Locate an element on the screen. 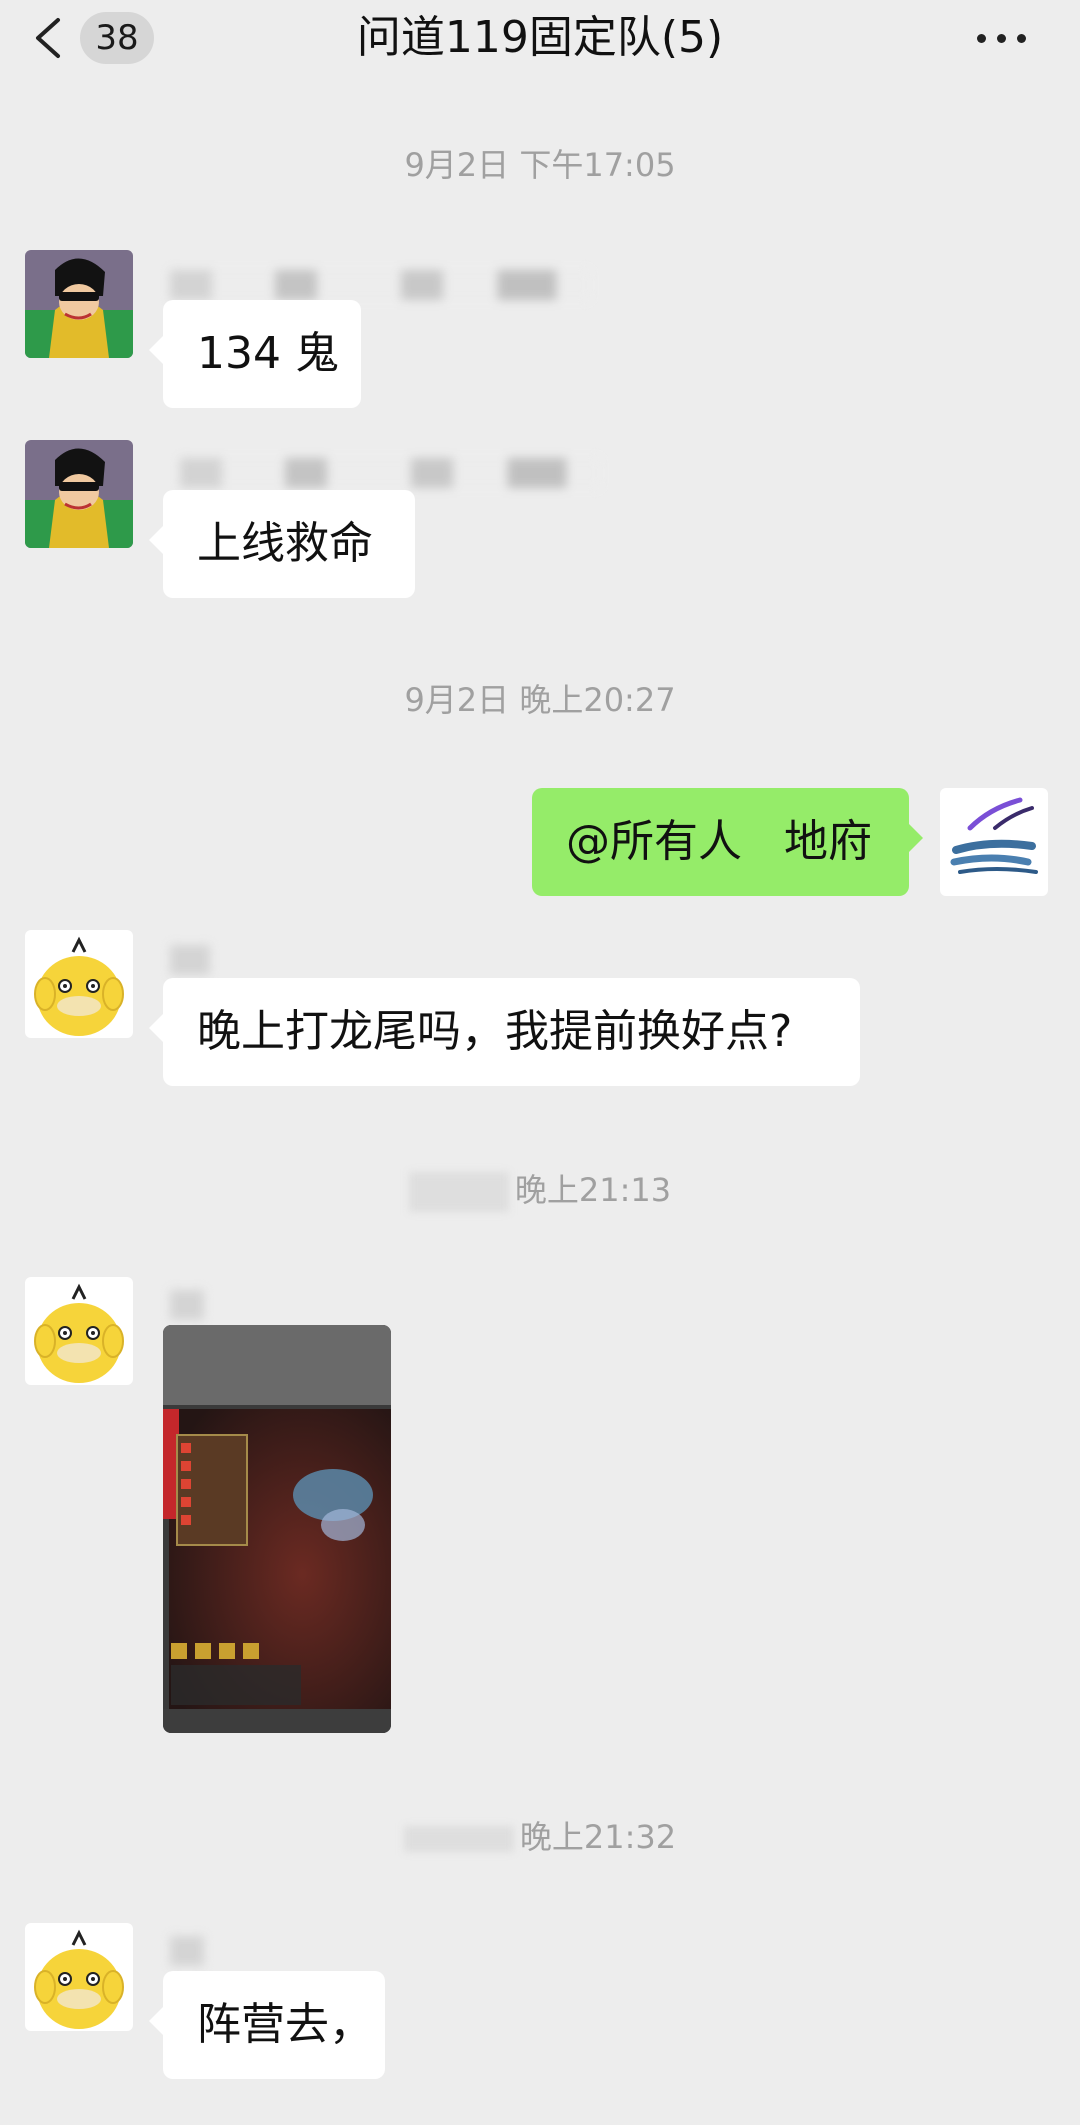  timestamp: 晚上21:32 is located at coordinates (540, 1837).